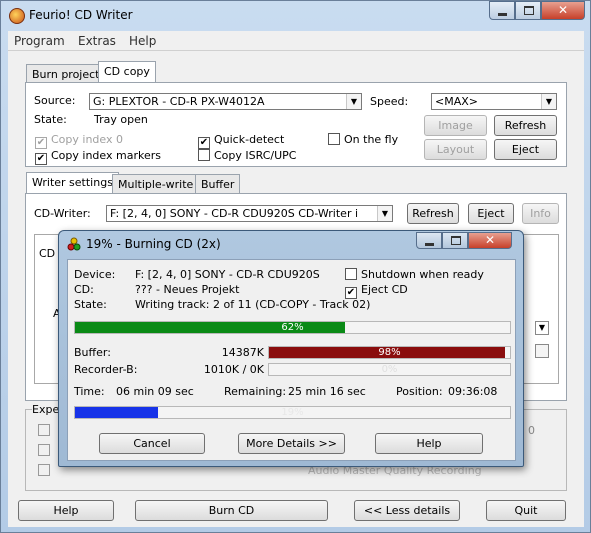 Image resolution: width=591 pixels, height=533 pixels. I want to click on recorder-progress-text: 0%, so click(389, 369).